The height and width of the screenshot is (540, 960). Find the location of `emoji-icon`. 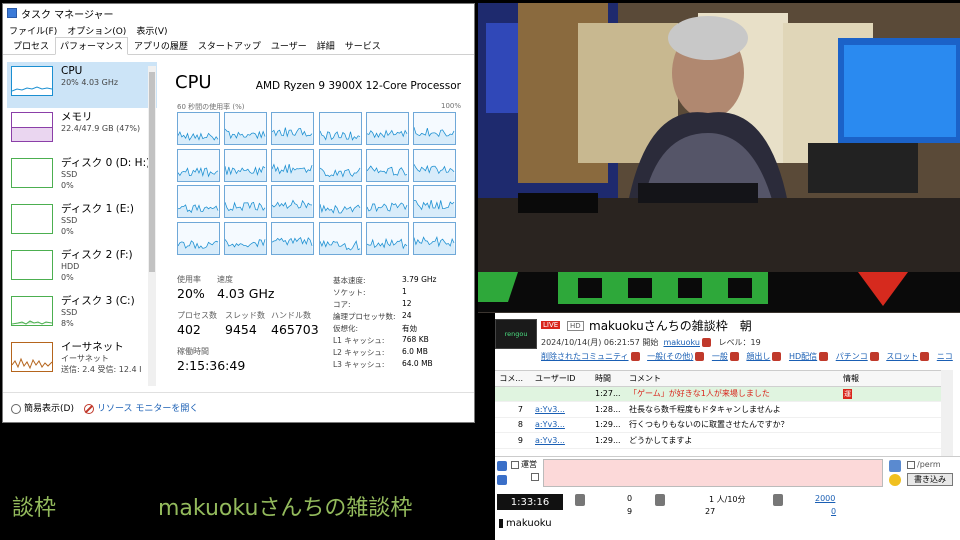

emoji-icon is located at coordinates (895, 480).